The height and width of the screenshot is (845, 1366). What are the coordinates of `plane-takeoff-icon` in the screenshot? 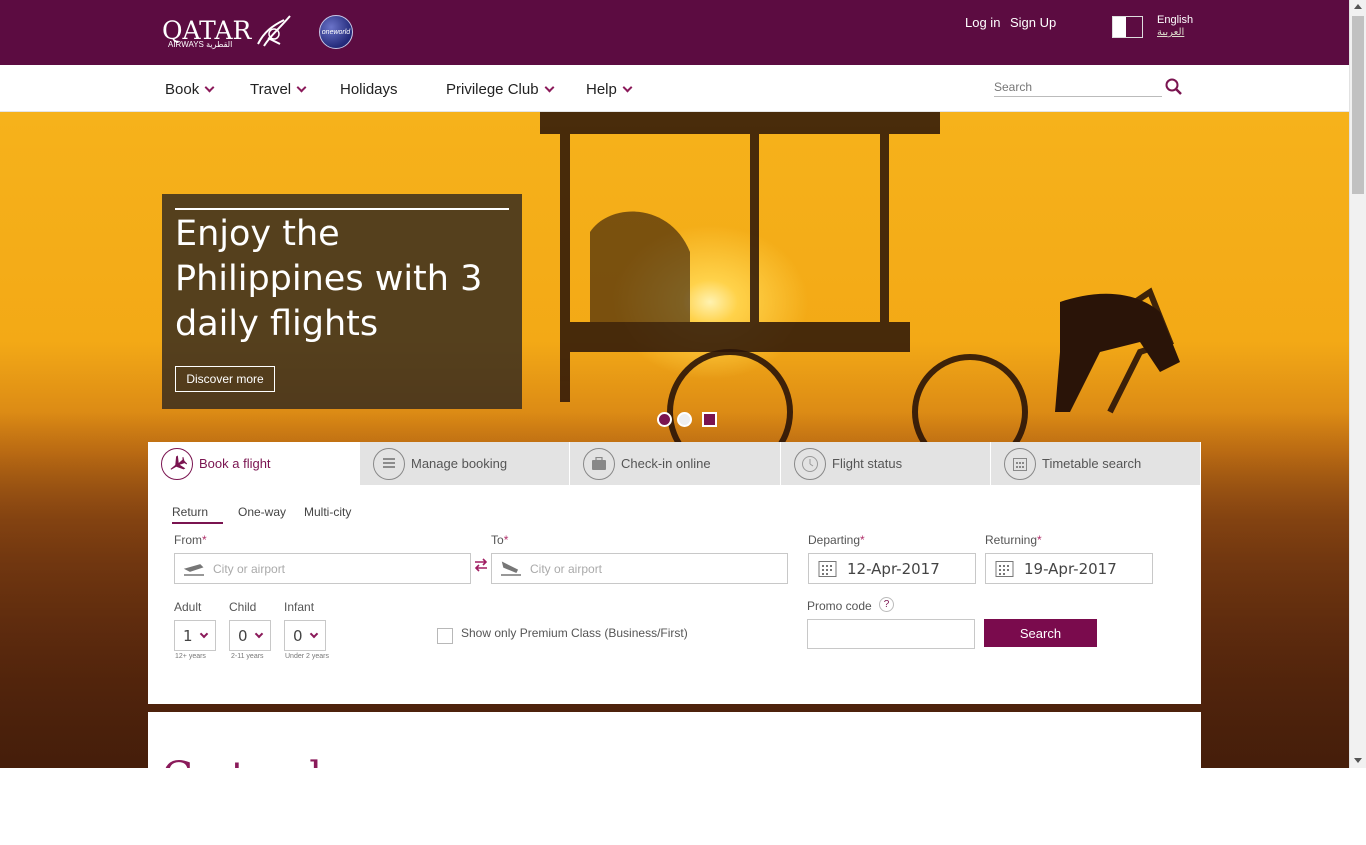 It's located at (193, 569).